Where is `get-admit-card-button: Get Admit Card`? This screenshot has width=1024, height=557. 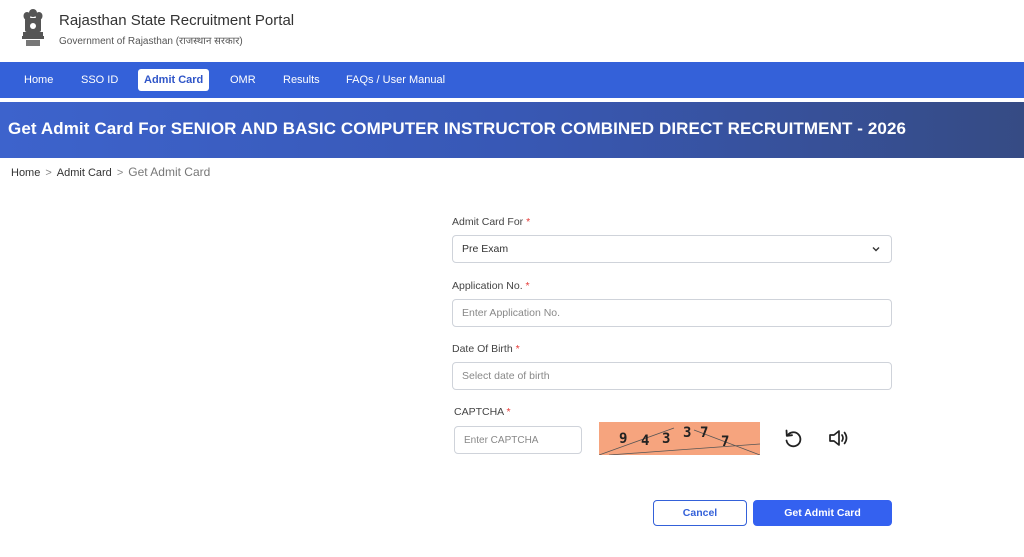 get-admit-card-button: Get Admit Card is located at coordinates (822, 513).